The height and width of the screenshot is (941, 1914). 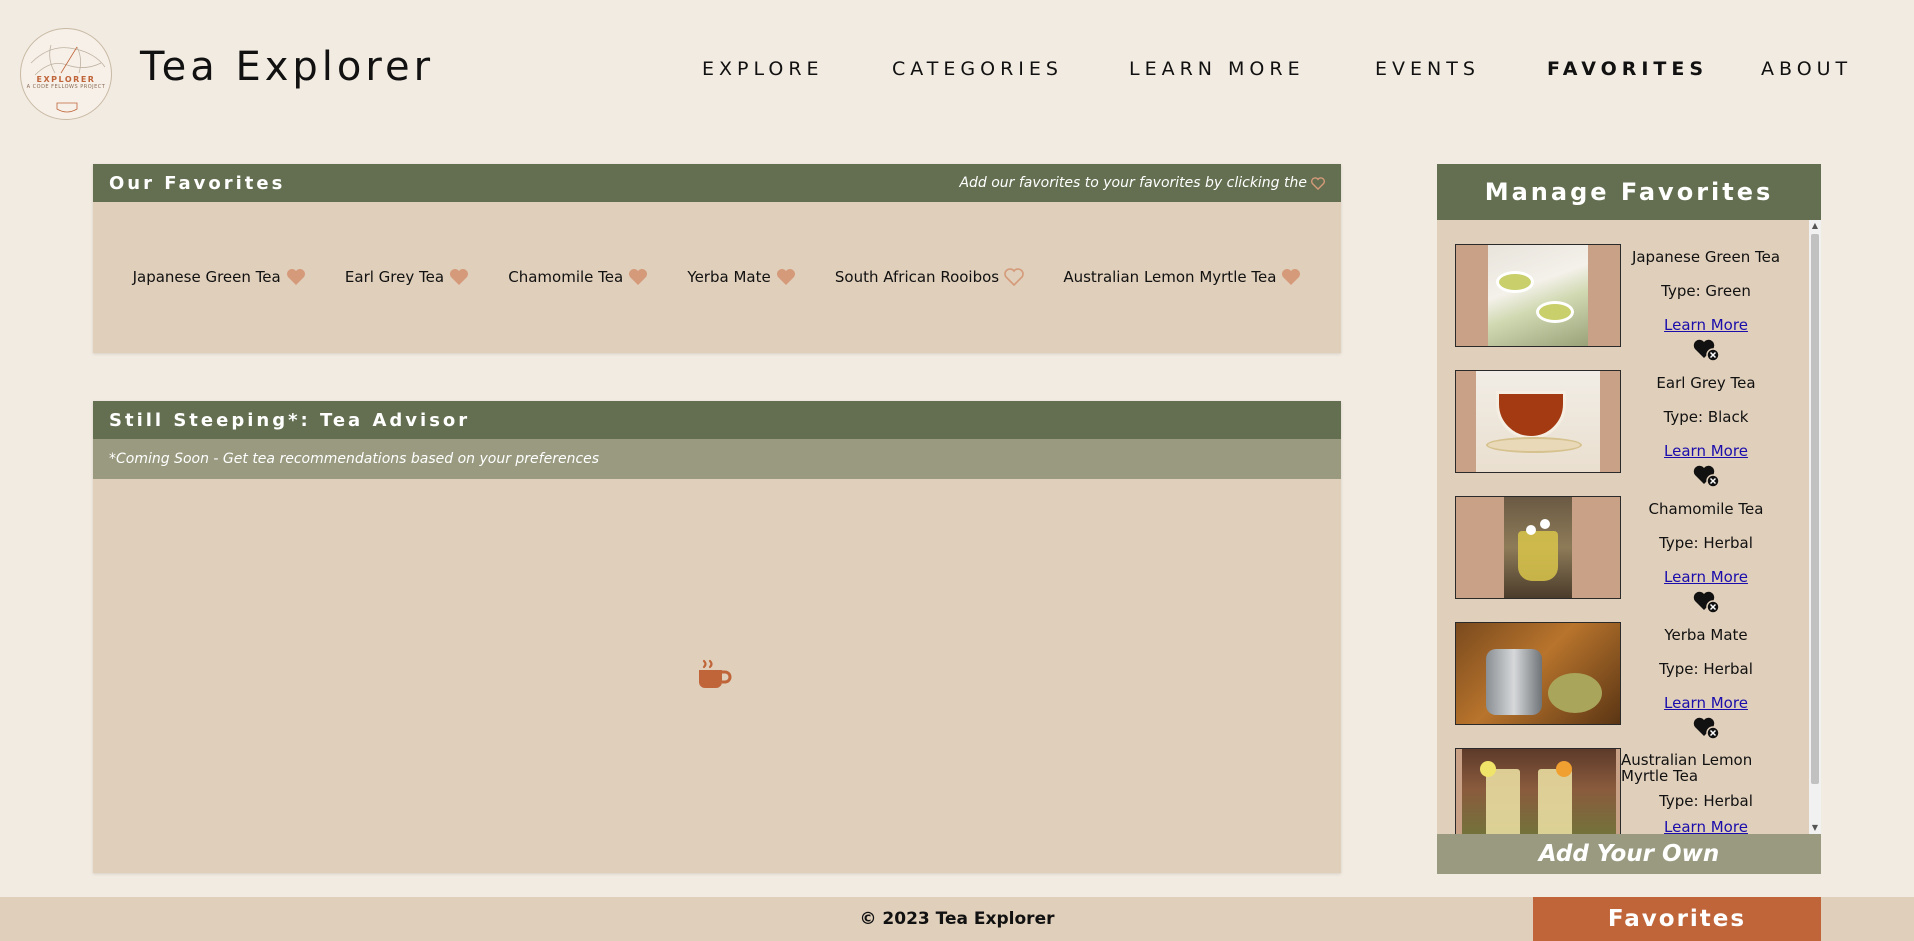 I want to click on our-favorites-title: Our Favorites, so click(x=197, y=183).